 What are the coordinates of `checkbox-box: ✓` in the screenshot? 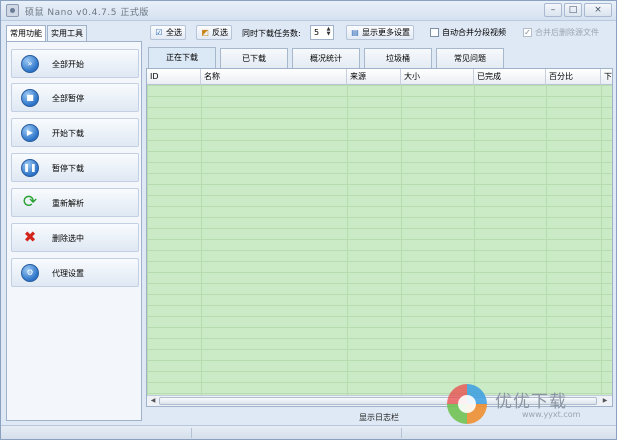 It's located at (527, 32).